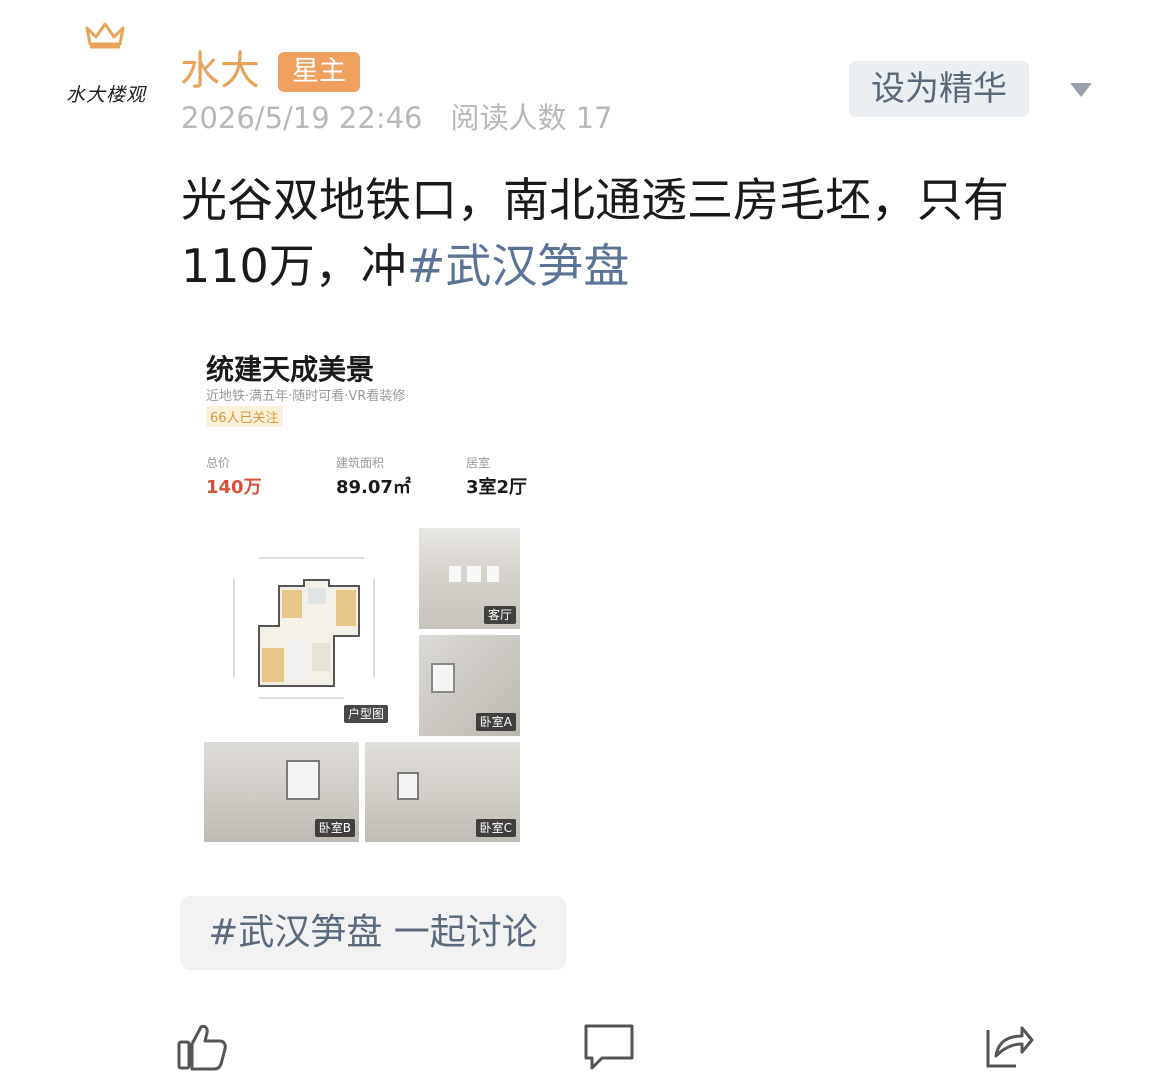  Describe the element at coordinates (1009, 1049) in the screenshot. I see `share-icon` at that location.